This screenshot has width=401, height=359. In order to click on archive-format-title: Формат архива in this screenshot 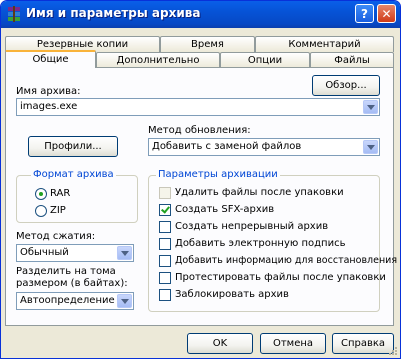, I will do `click(73, 174)`.